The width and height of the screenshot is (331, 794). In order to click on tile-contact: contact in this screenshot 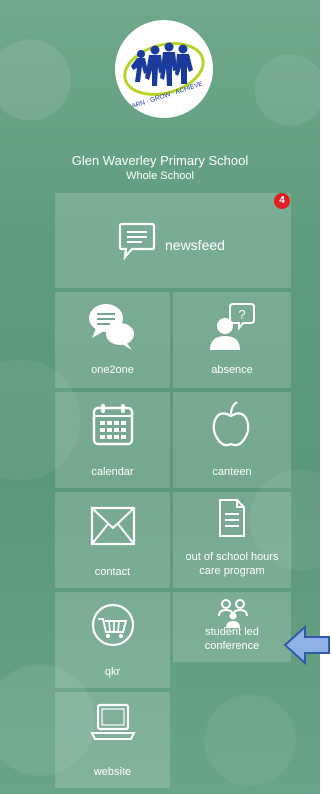, I will do `click(112, 540)`.